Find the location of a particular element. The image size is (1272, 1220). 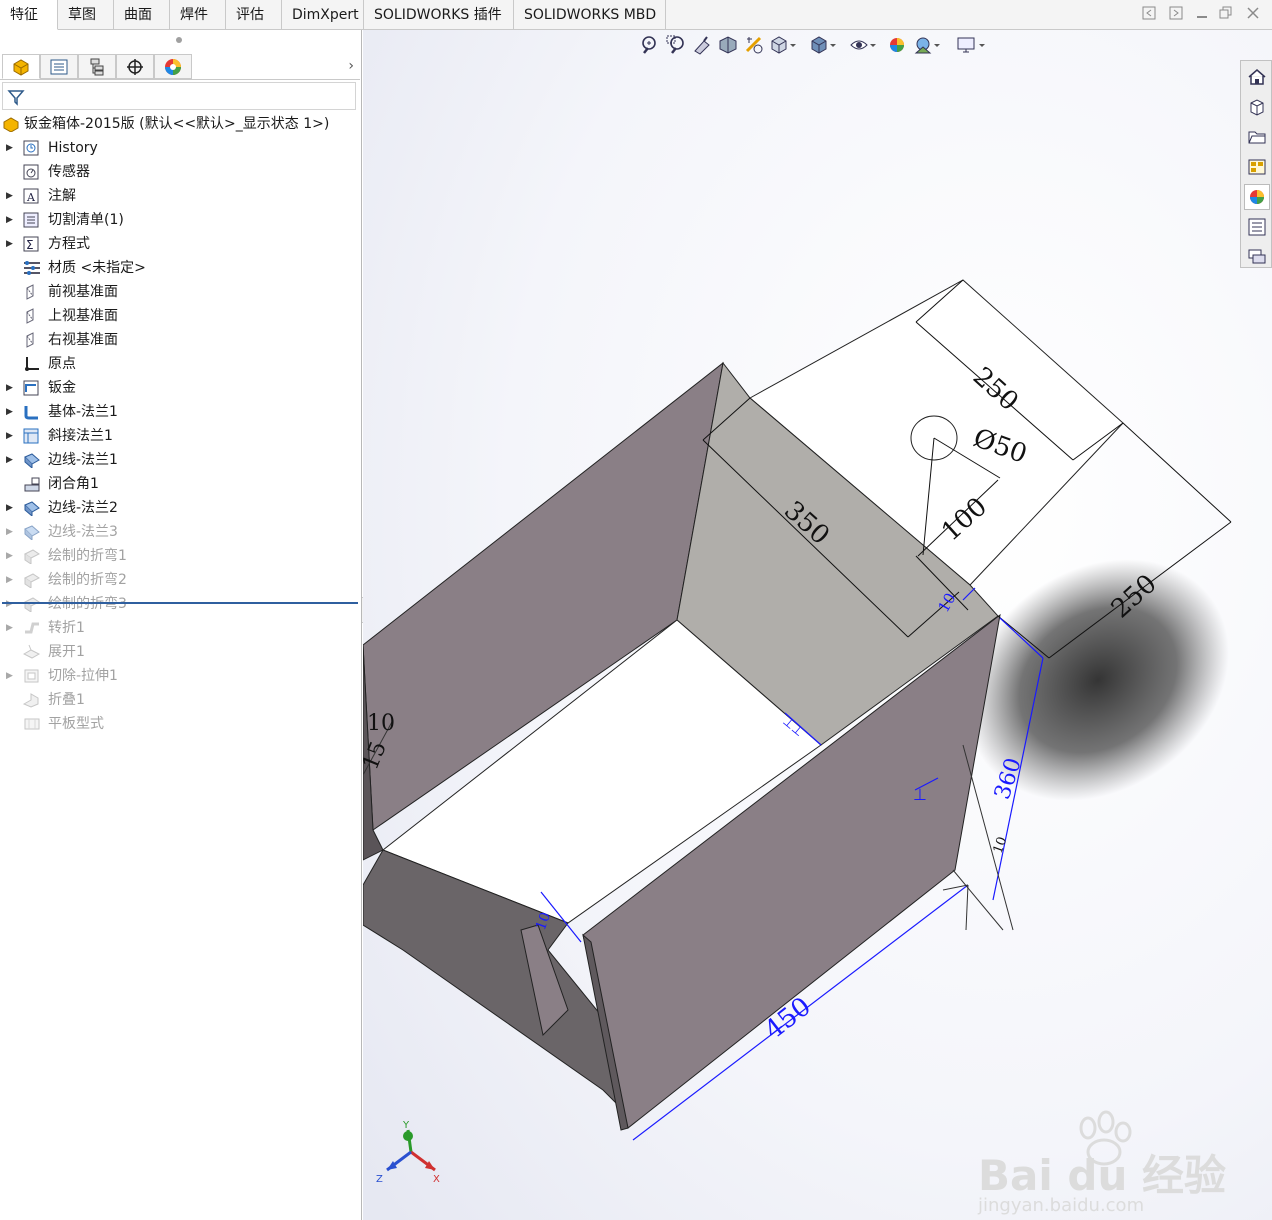

tree-item: ▶ 边线-法兰2 is located at coordinates (180, 508).